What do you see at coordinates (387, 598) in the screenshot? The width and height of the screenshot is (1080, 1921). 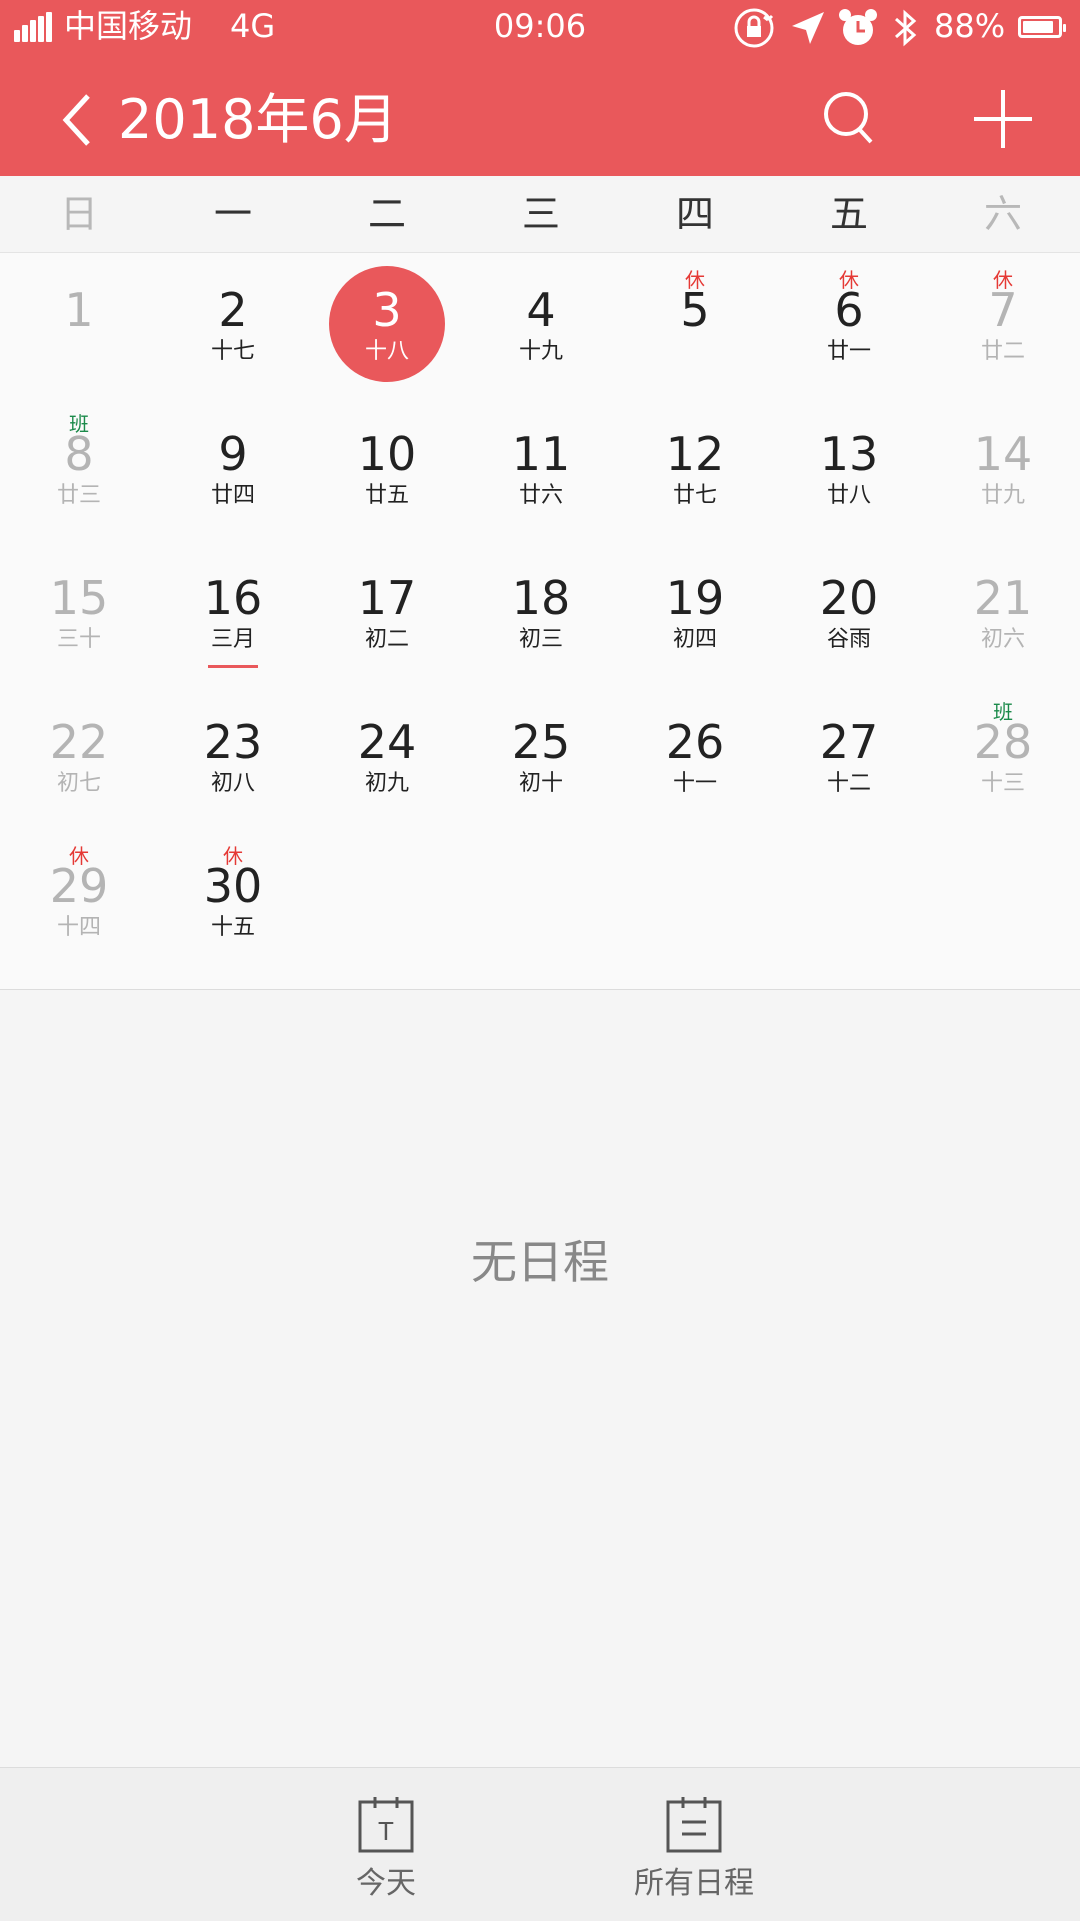 I see `day-number: 17` at bounding box center [387, 598].